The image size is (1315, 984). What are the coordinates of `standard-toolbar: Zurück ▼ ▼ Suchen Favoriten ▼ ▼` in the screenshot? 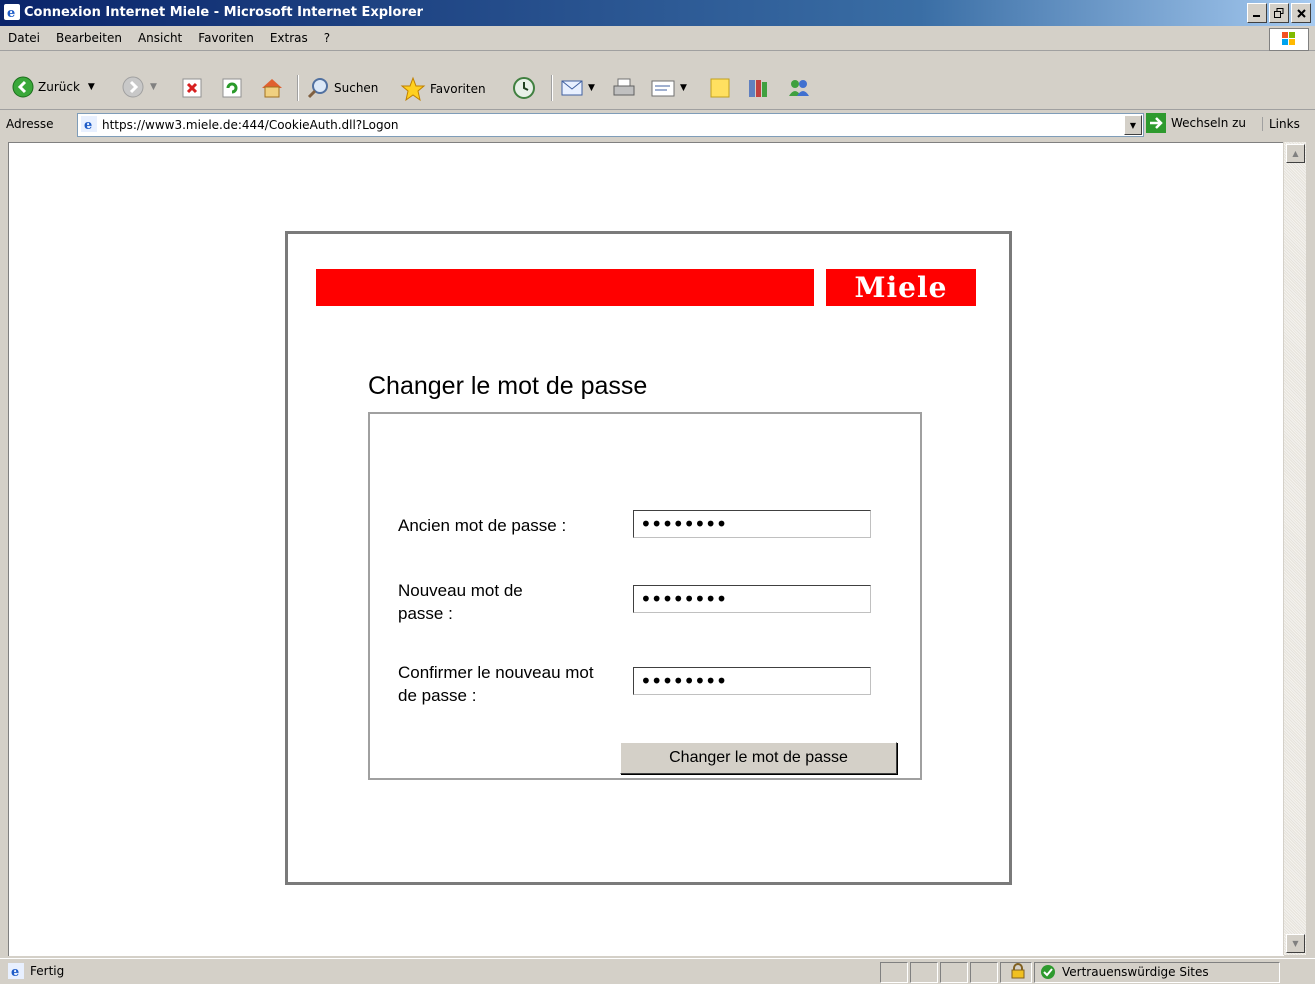 It's located at (657, 80).